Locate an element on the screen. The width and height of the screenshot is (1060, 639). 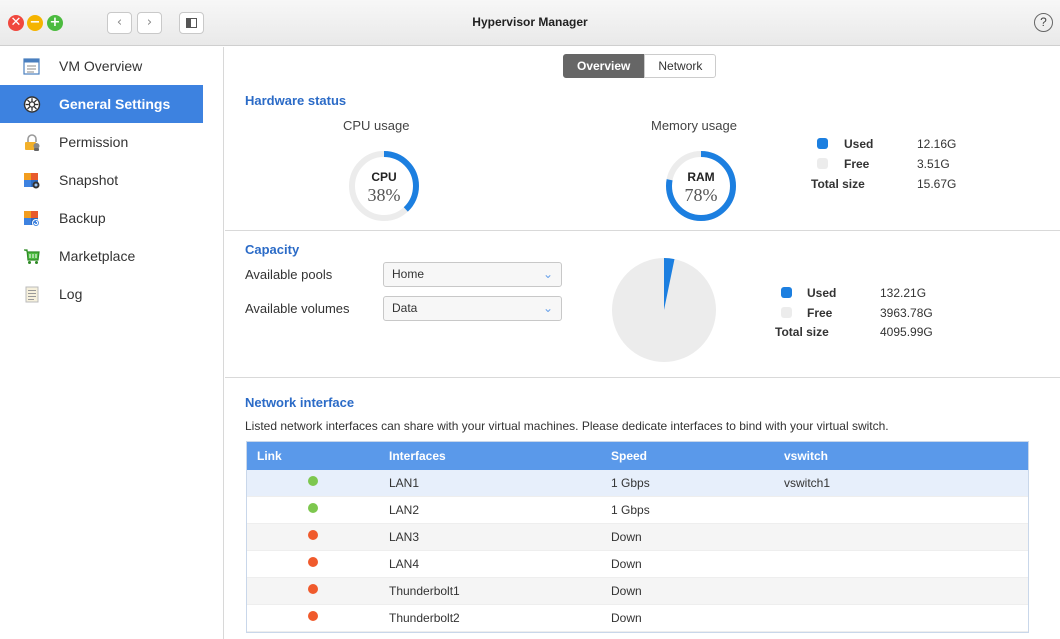
help-button: ? is located at coordinates (1043, 22).